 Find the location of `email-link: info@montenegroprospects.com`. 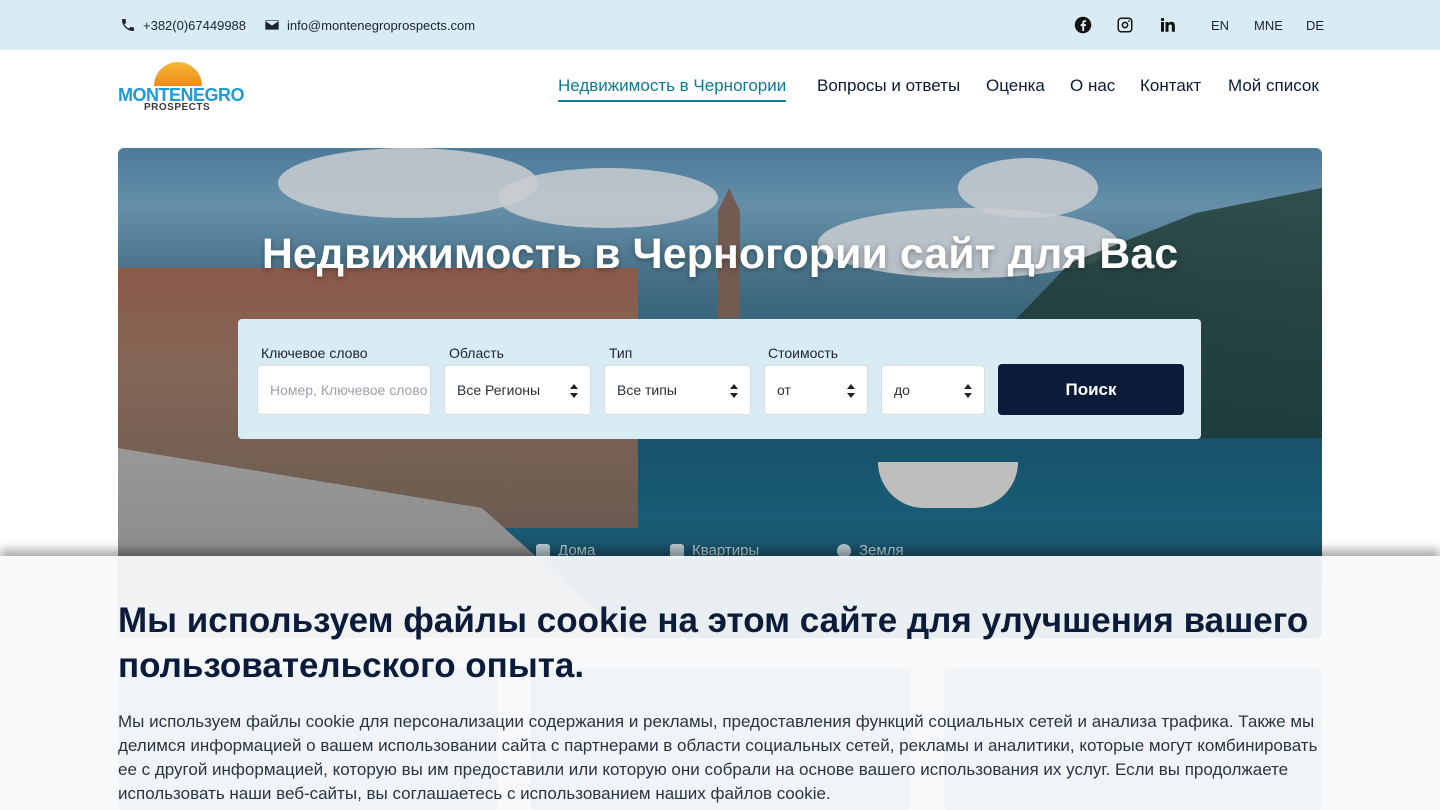

email-link: info@montenegroprospects.com is located at coordinates (369, 25).